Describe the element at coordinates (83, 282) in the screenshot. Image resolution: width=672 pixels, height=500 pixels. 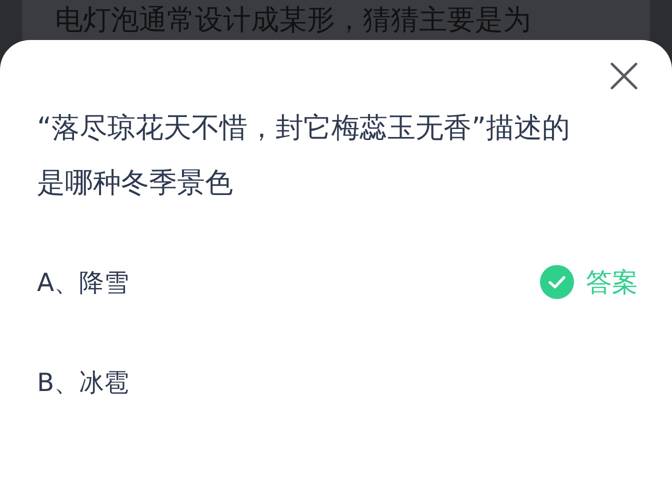
I see `option-label: A、降雪` at that location.